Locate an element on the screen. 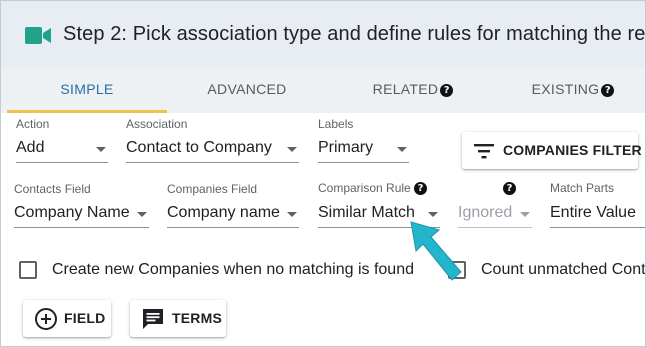  terms-button: TERMS is located at coordinates (178, 318).